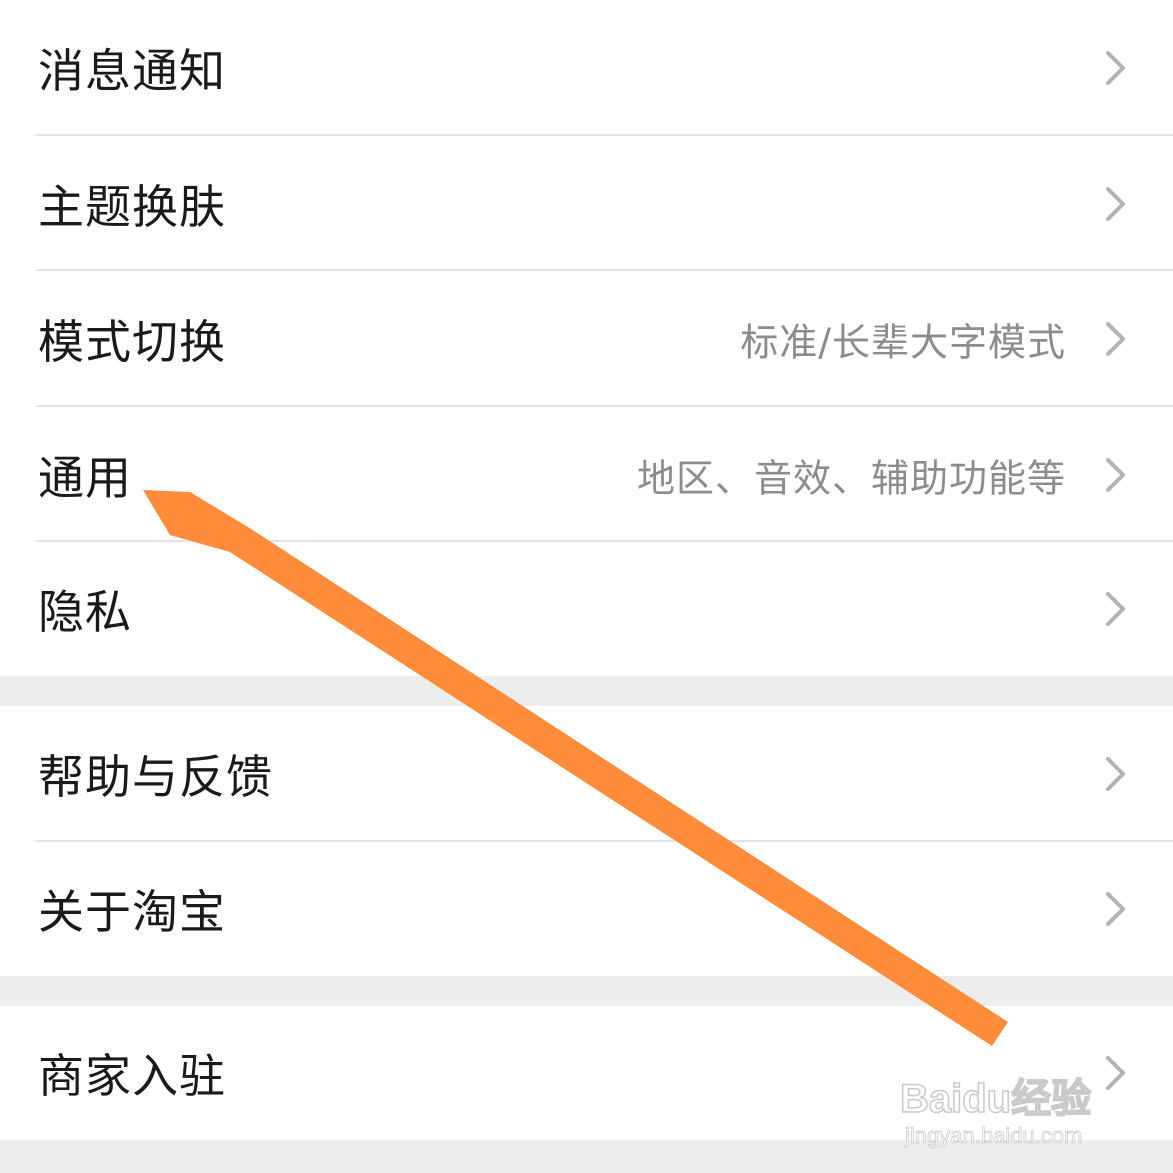 This screenshot has width=1173, height=1173. What do you see at coordinates (132, 1076) in the screenshot?
I see `settings-item-label: 商家入驻` at bounding box center [132, 1076].